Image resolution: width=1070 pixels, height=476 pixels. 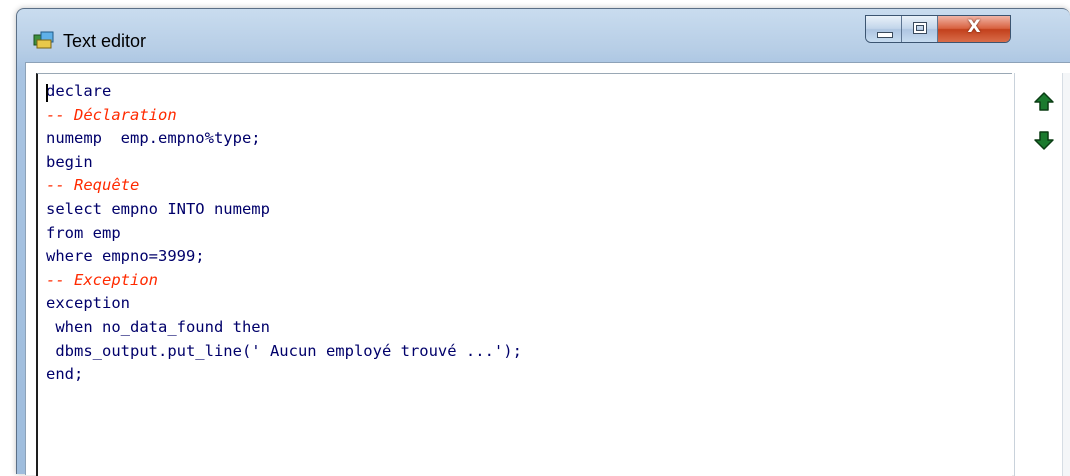 I want to click on code-comment-line: -- Déclaration, so click(x=111, y=114).